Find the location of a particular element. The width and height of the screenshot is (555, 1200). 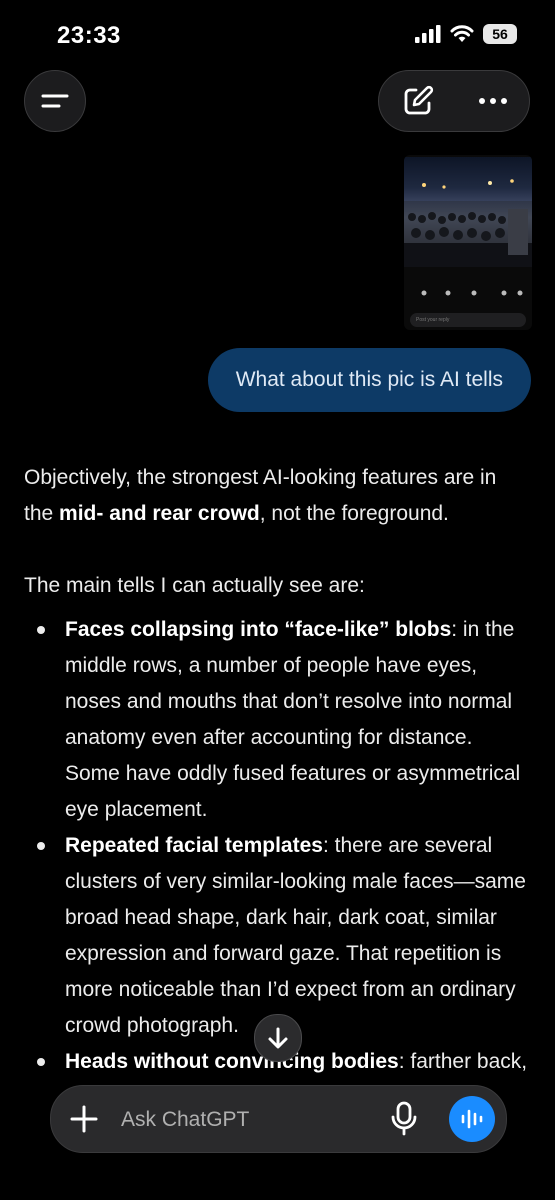

signal-icon is located at coordinates (428, 34).